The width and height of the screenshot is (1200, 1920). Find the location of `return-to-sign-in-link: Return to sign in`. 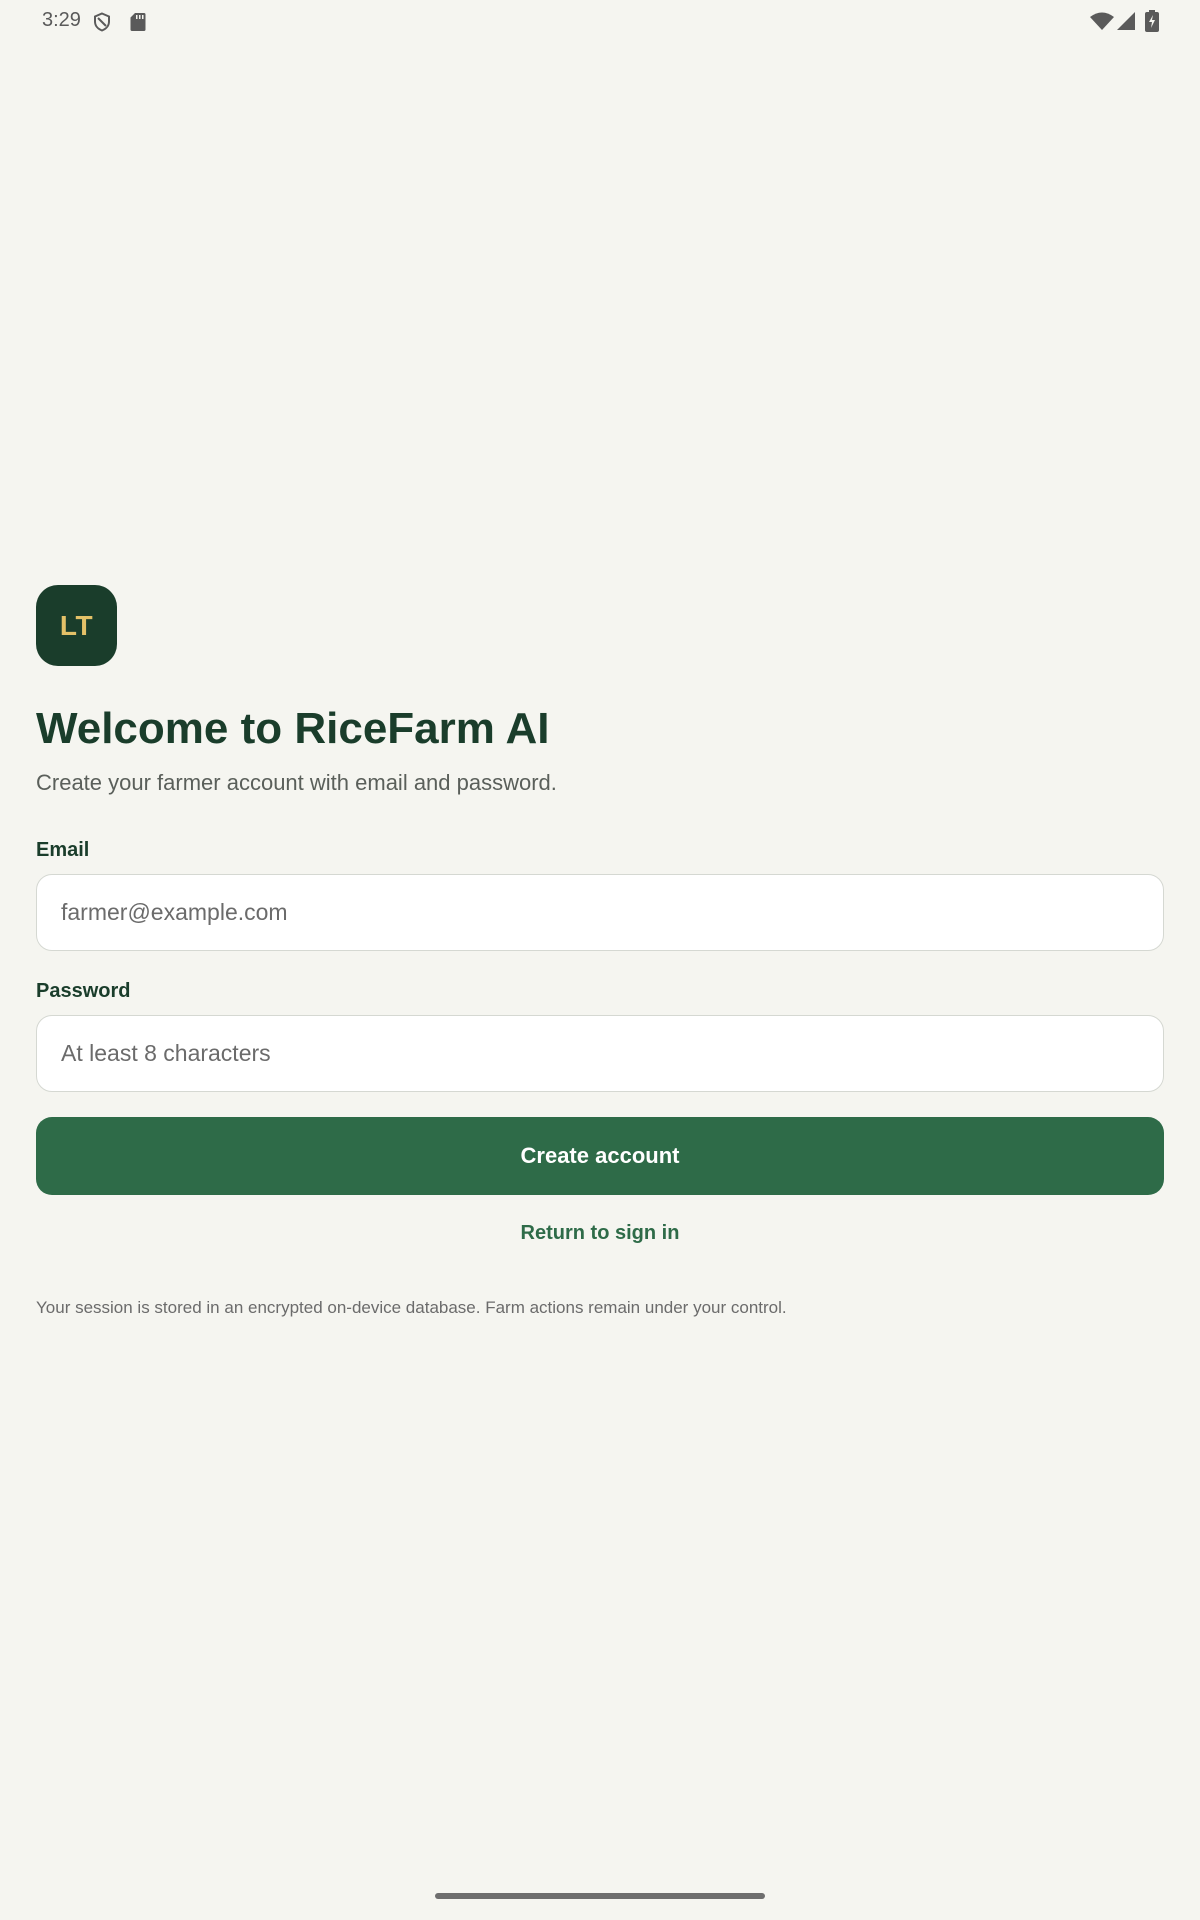

return-to-sign-in-link: Return to sign in is located at coordinates (600, 1233).